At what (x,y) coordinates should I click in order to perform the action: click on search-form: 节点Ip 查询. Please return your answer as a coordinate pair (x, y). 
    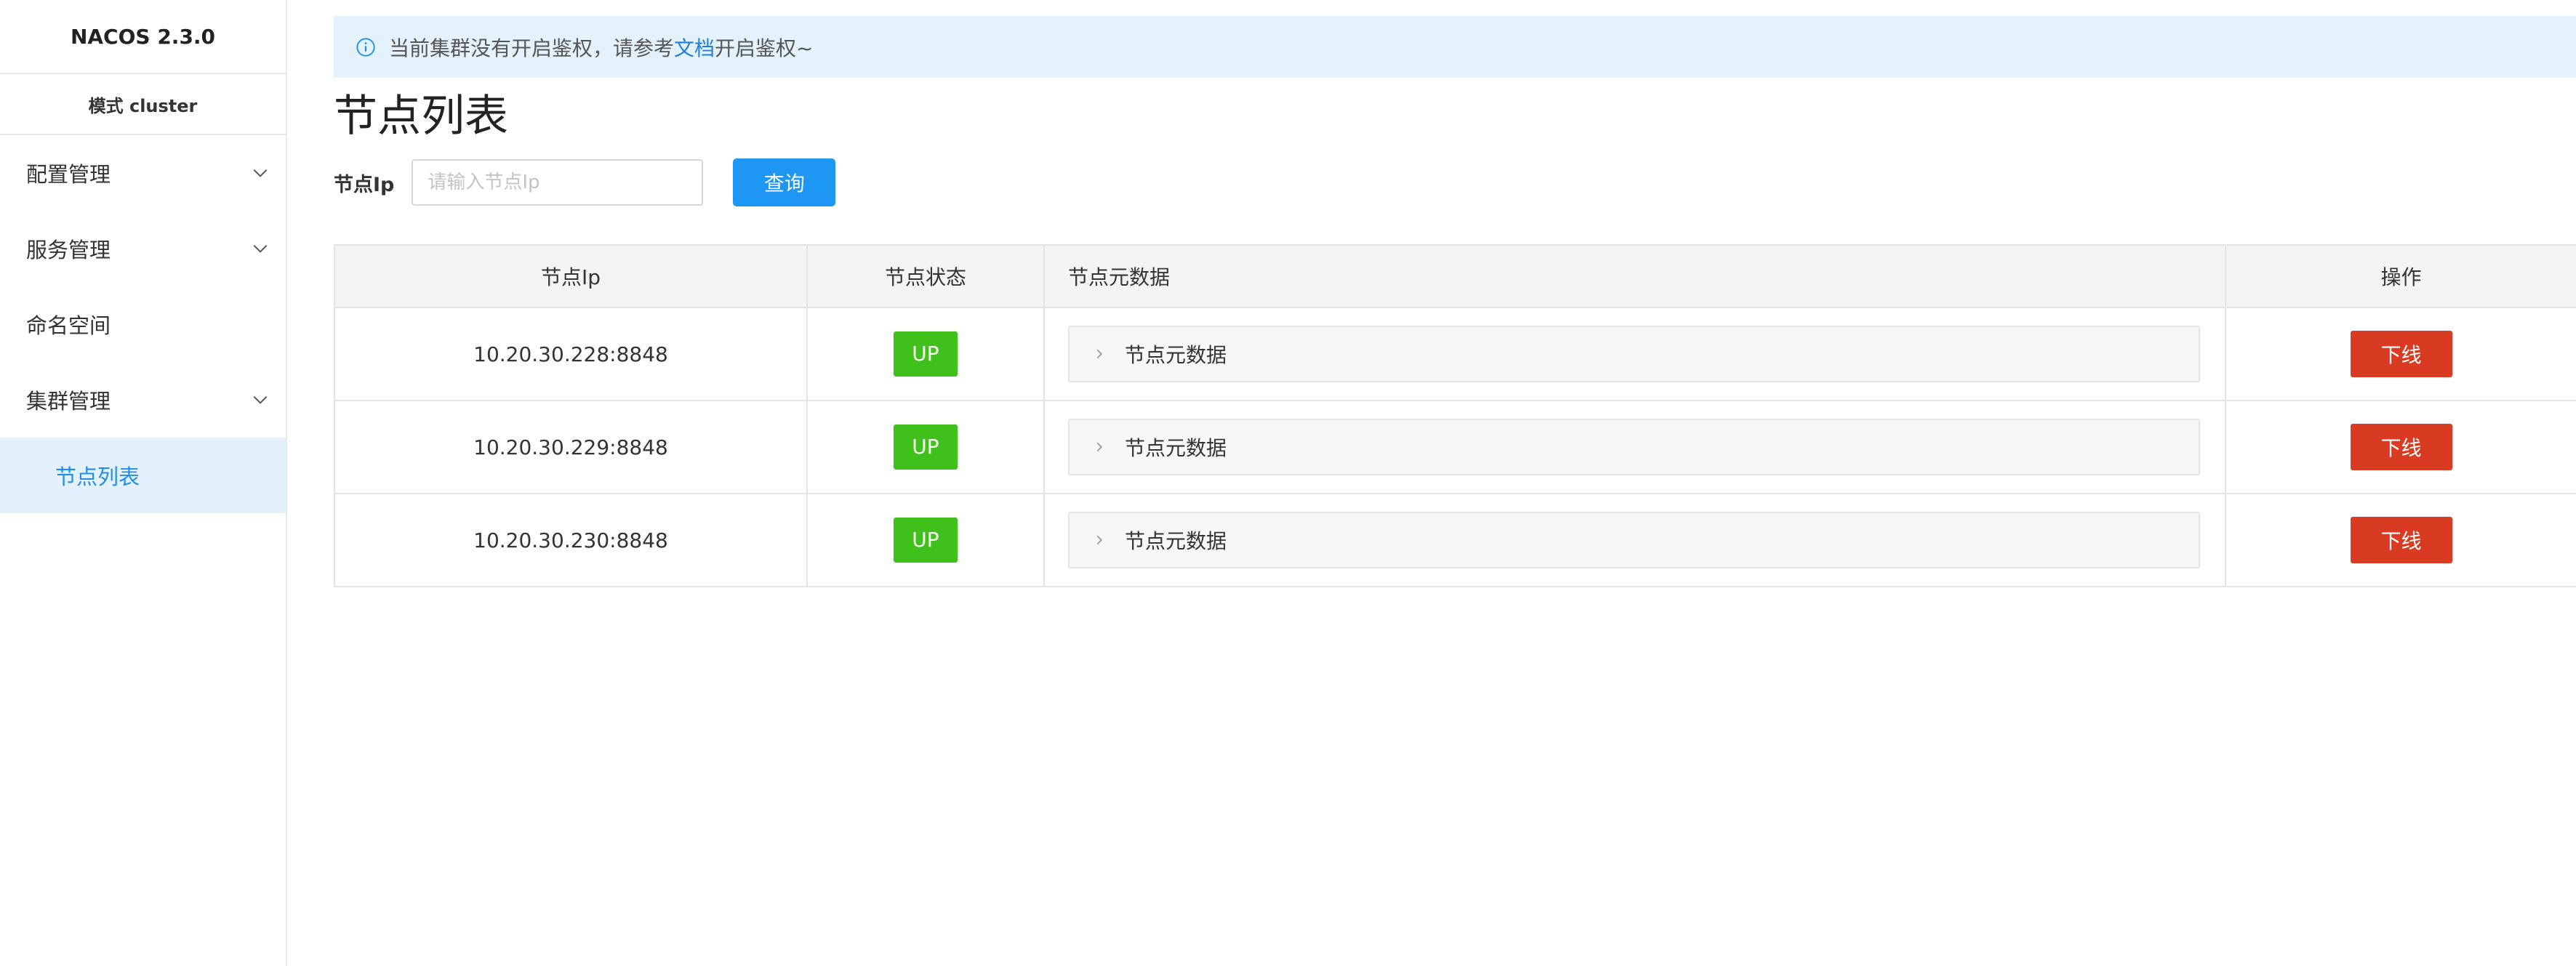
    Looking at the image, I should click on (585, 182).